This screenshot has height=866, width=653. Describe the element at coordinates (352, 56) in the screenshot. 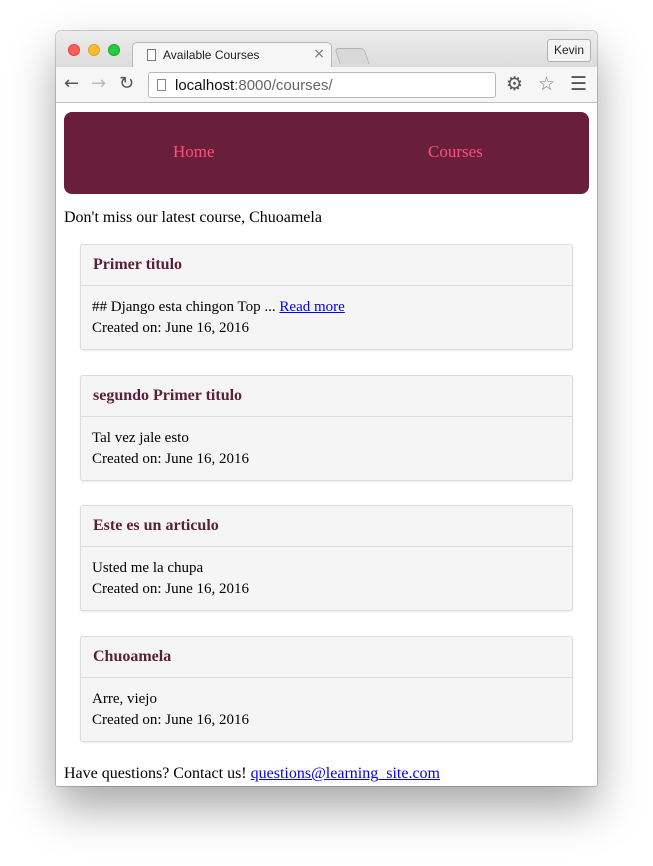

I see `new-tab-button` at that location.